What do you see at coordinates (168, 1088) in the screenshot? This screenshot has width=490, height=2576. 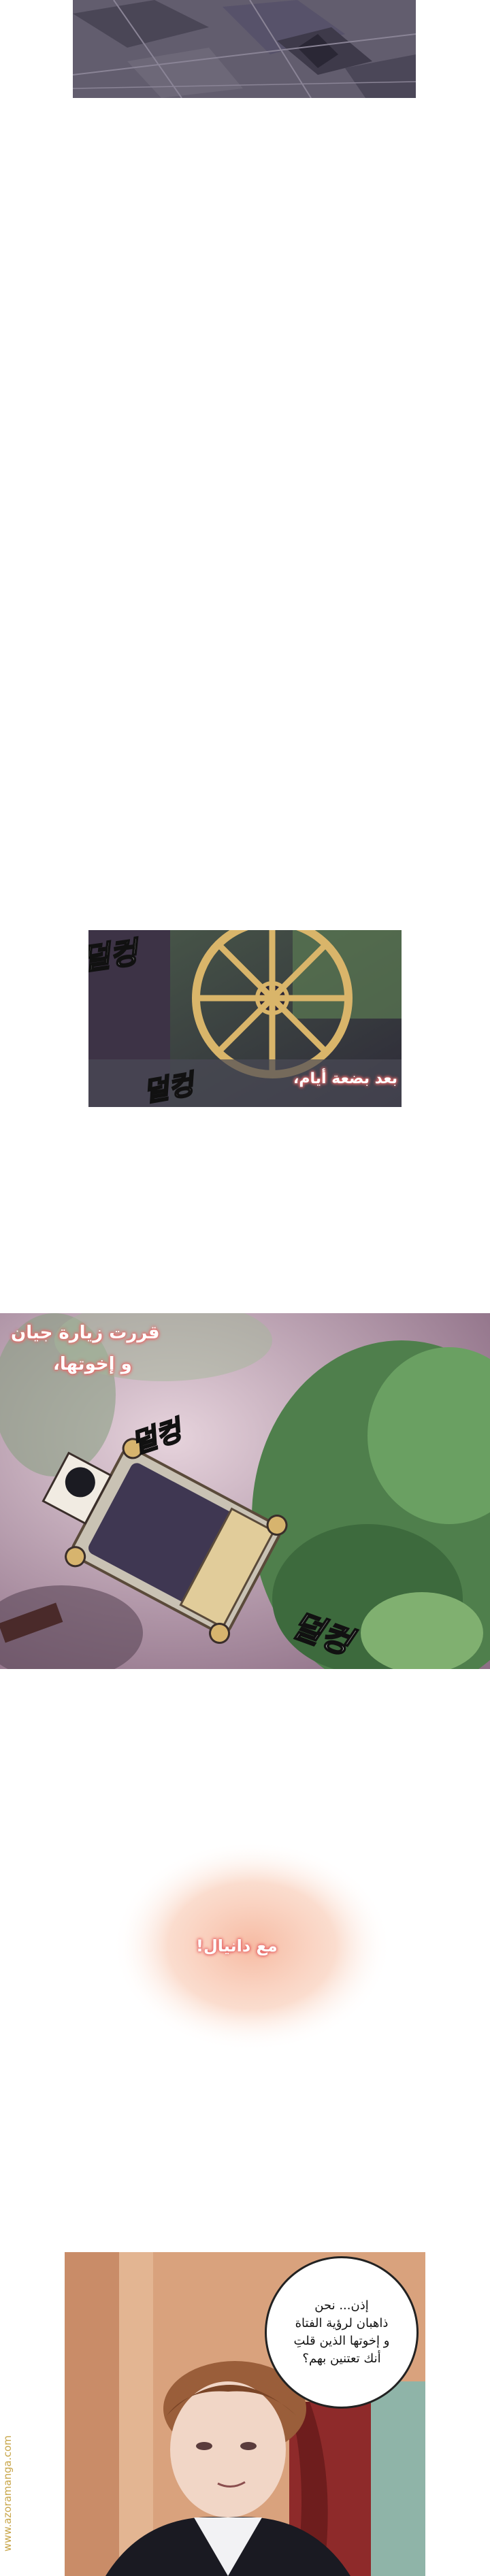 I see `sfx-rattle-bottom: 덜컹` at bounding box center [168, 1088].